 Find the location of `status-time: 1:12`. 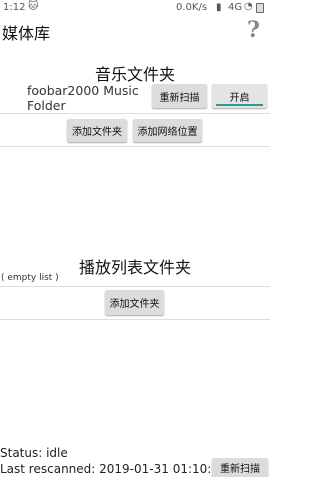

status-time: 1:12 is located at coordinates (14, 7).